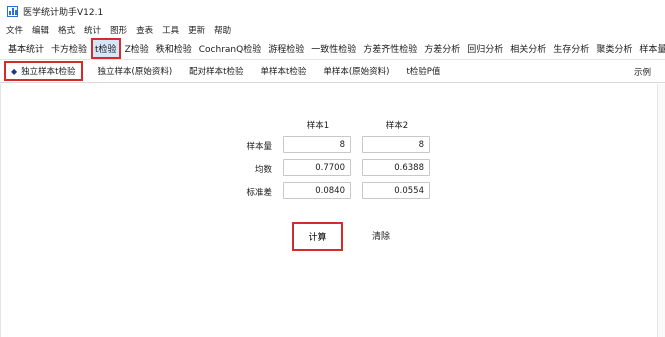 Image resolution: width=665 pixels, height=337 pixels. What do you see at coordinates (528, 48) in the screenshot?
I see `tool-correlation-analysis: 相关分析` at bounding box center [528, 48].